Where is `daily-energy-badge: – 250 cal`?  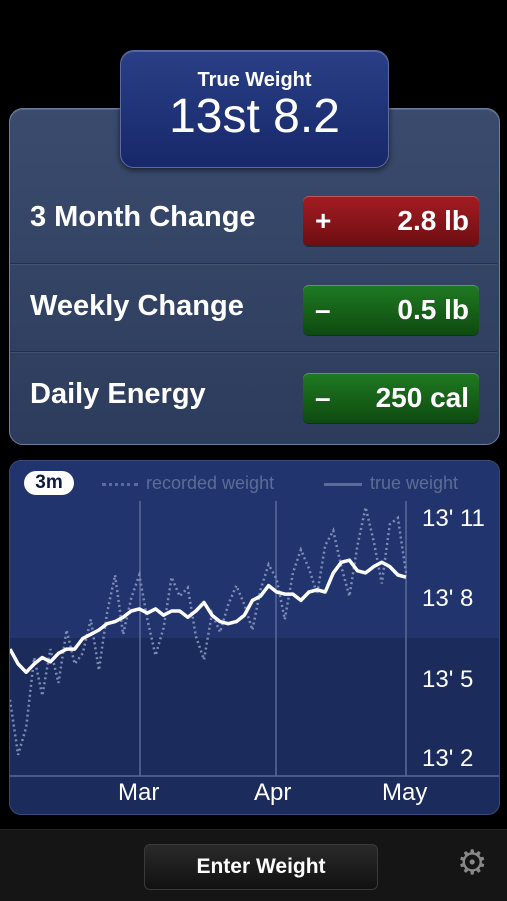
daily-energy-badge: – 250 cal is located at coordinates (391, 398).